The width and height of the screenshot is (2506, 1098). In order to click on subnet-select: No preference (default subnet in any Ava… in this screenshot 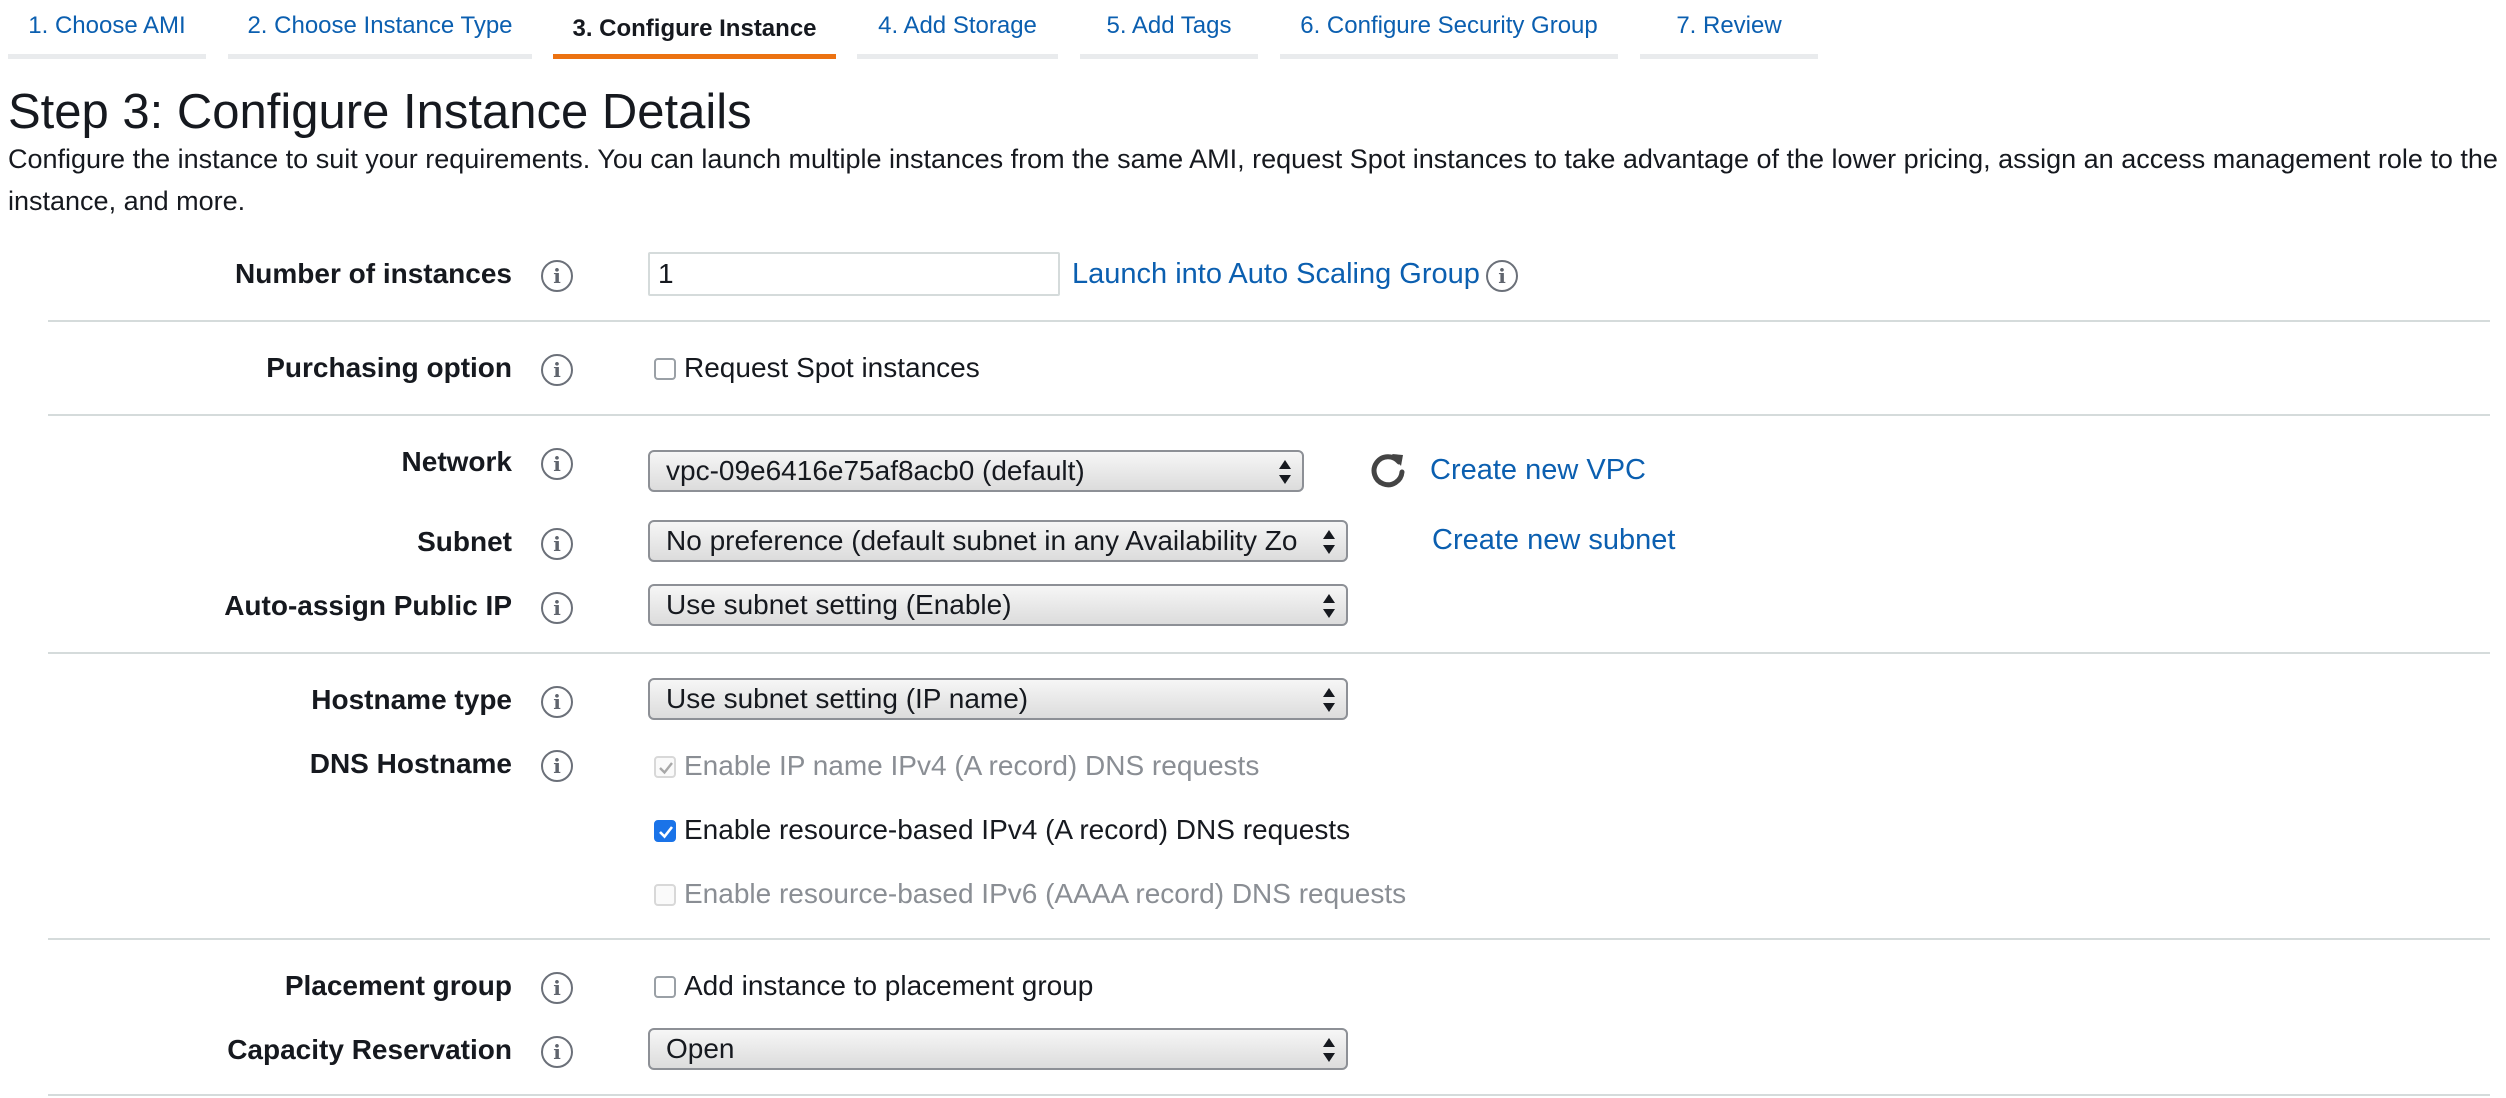, I will do `click(998, 541)`.